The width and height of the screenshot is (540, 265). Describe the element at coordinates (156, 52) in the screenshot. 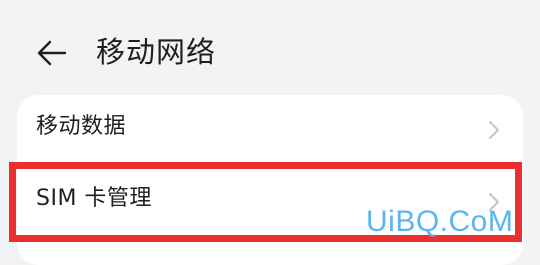

I see `page-title: 移动网络` at that location.